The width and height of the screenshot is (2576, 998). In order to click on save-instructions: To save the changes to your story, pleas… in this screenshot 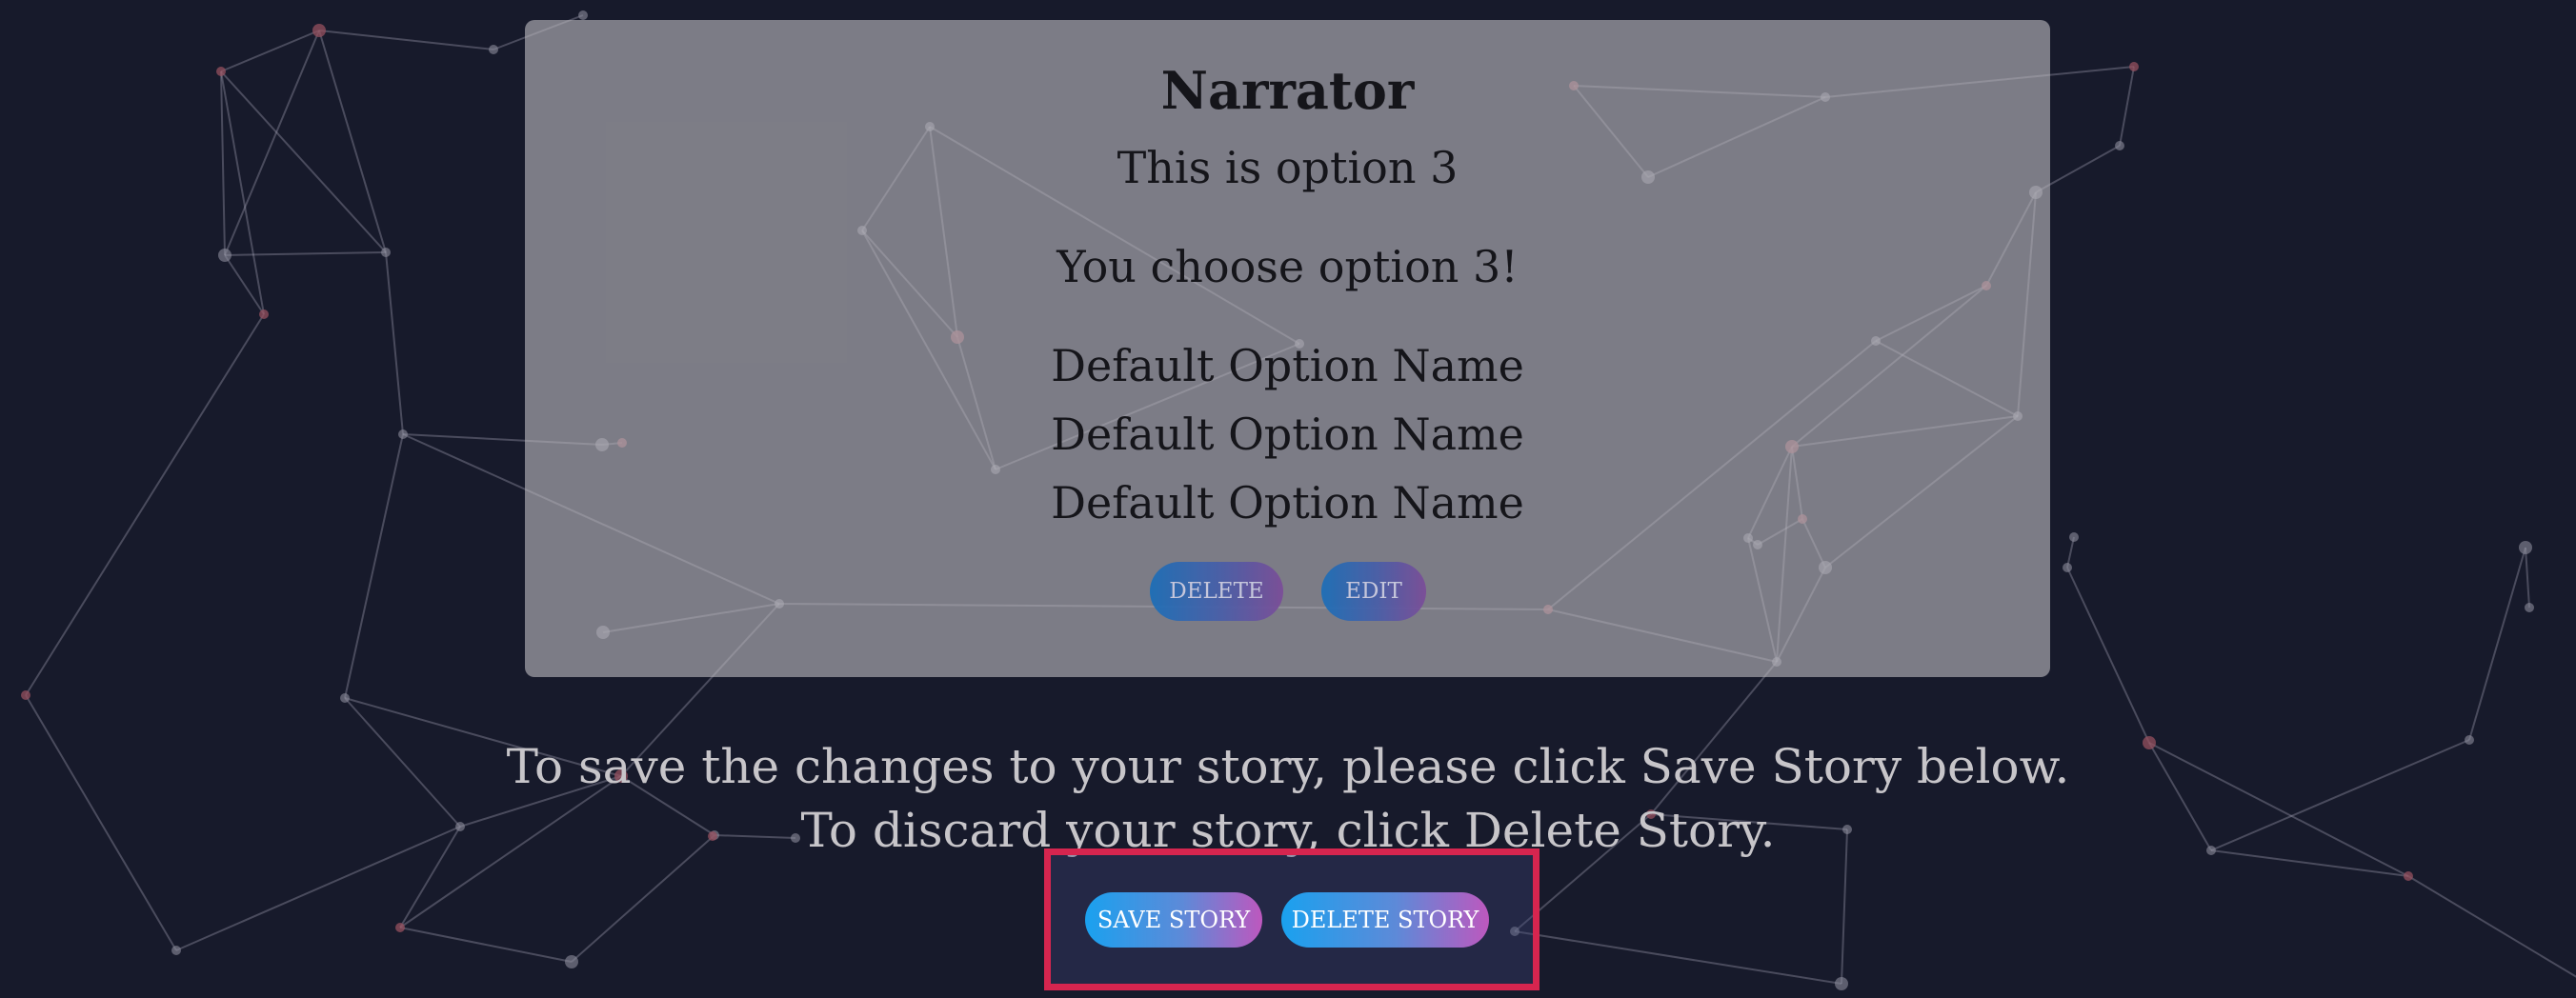, I will do `click(1288, 766)`.